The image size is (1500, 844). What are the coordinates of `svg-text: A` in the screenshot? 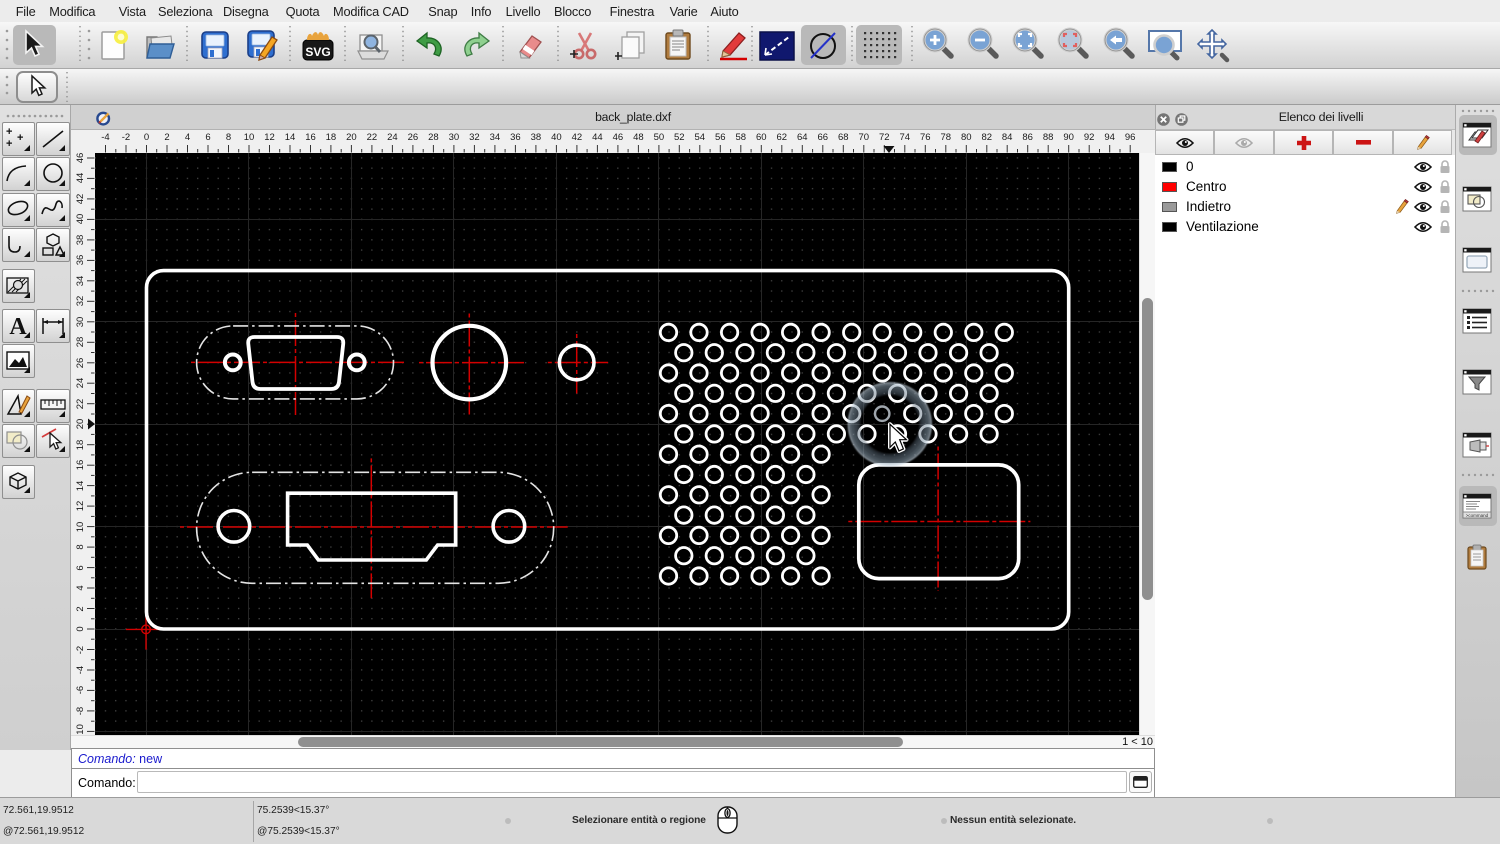 It's located at (18, 326).